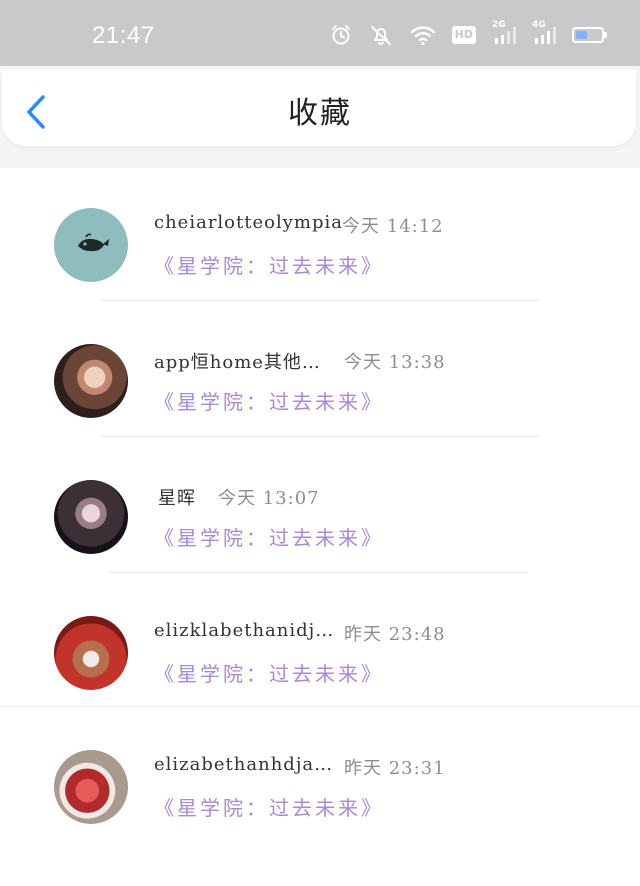 Image resolution: width=640 pixels, height=886 pixels. I want to click on signal-4g-icon: 4G, so click(544, 33).